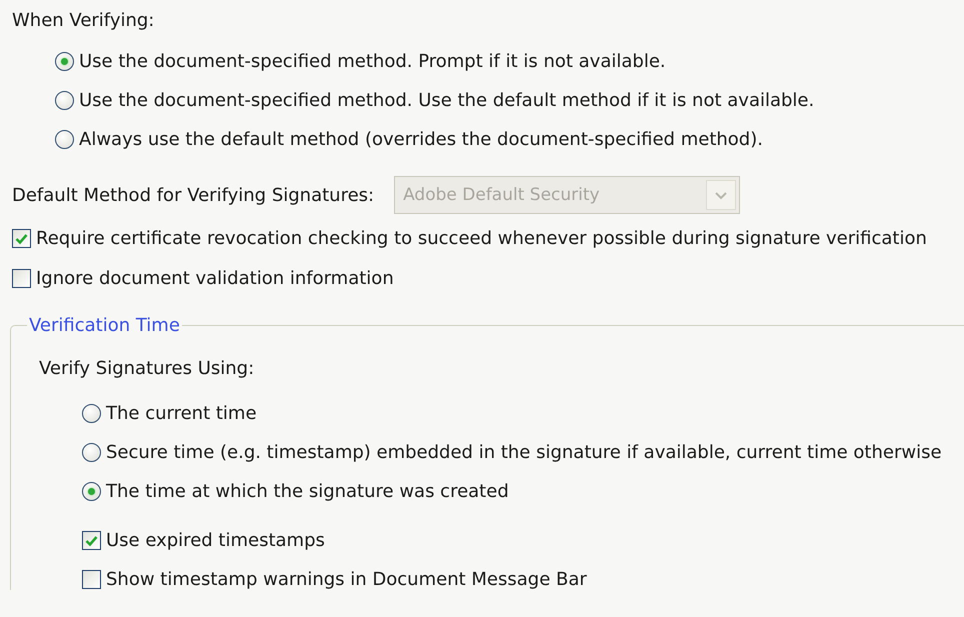 This screenshot has height=617, width=964. I want to click on radio-option: Use the document-specified method. Use the default method if it is not available., so click(509, 100).